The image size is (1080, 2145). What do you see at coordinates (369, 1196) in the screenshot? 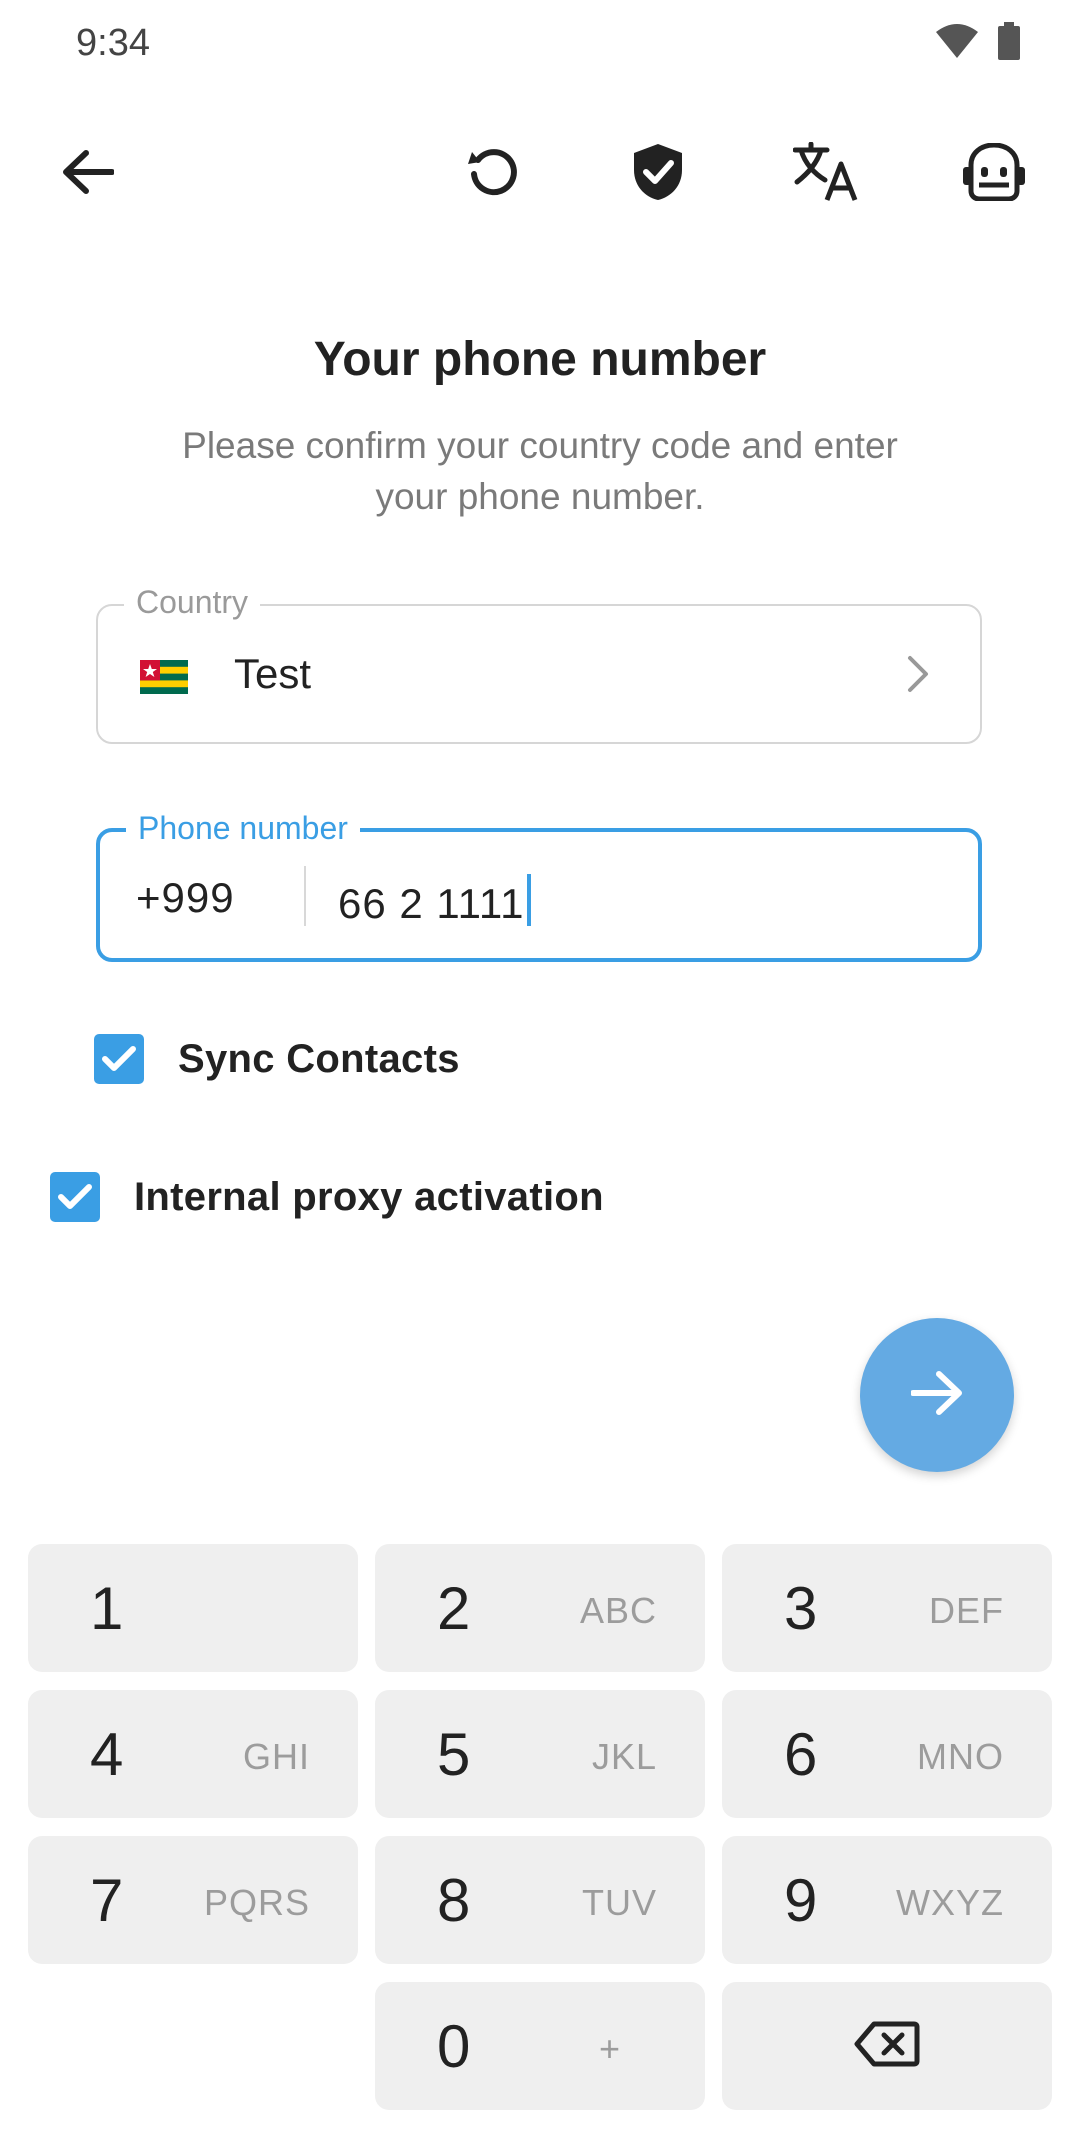
I see `internal-proxy-label: Internal proxy activation` at bounding box center [369, 1196].